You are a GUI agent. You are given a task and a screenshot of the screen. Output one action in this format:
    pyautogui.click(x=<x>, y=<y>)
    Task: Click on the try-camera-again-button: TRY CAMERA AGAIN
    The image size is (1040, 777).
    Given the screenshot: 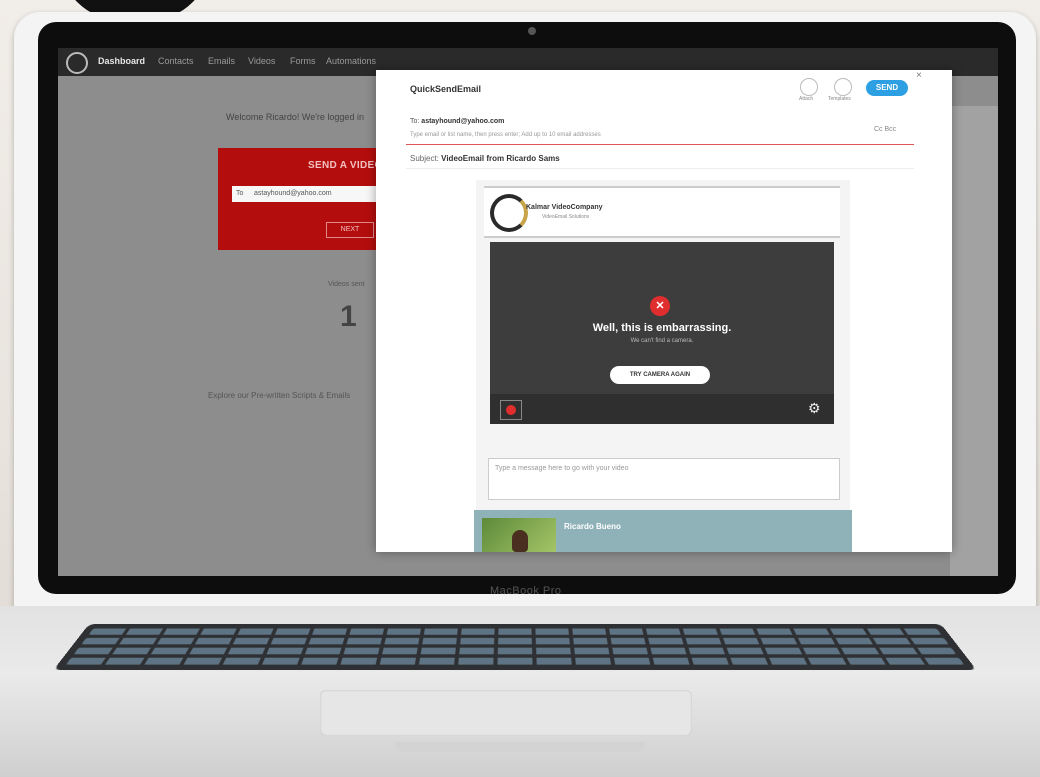 What is the action you would take?
    pyautogui.click(x=660, y=375)
    